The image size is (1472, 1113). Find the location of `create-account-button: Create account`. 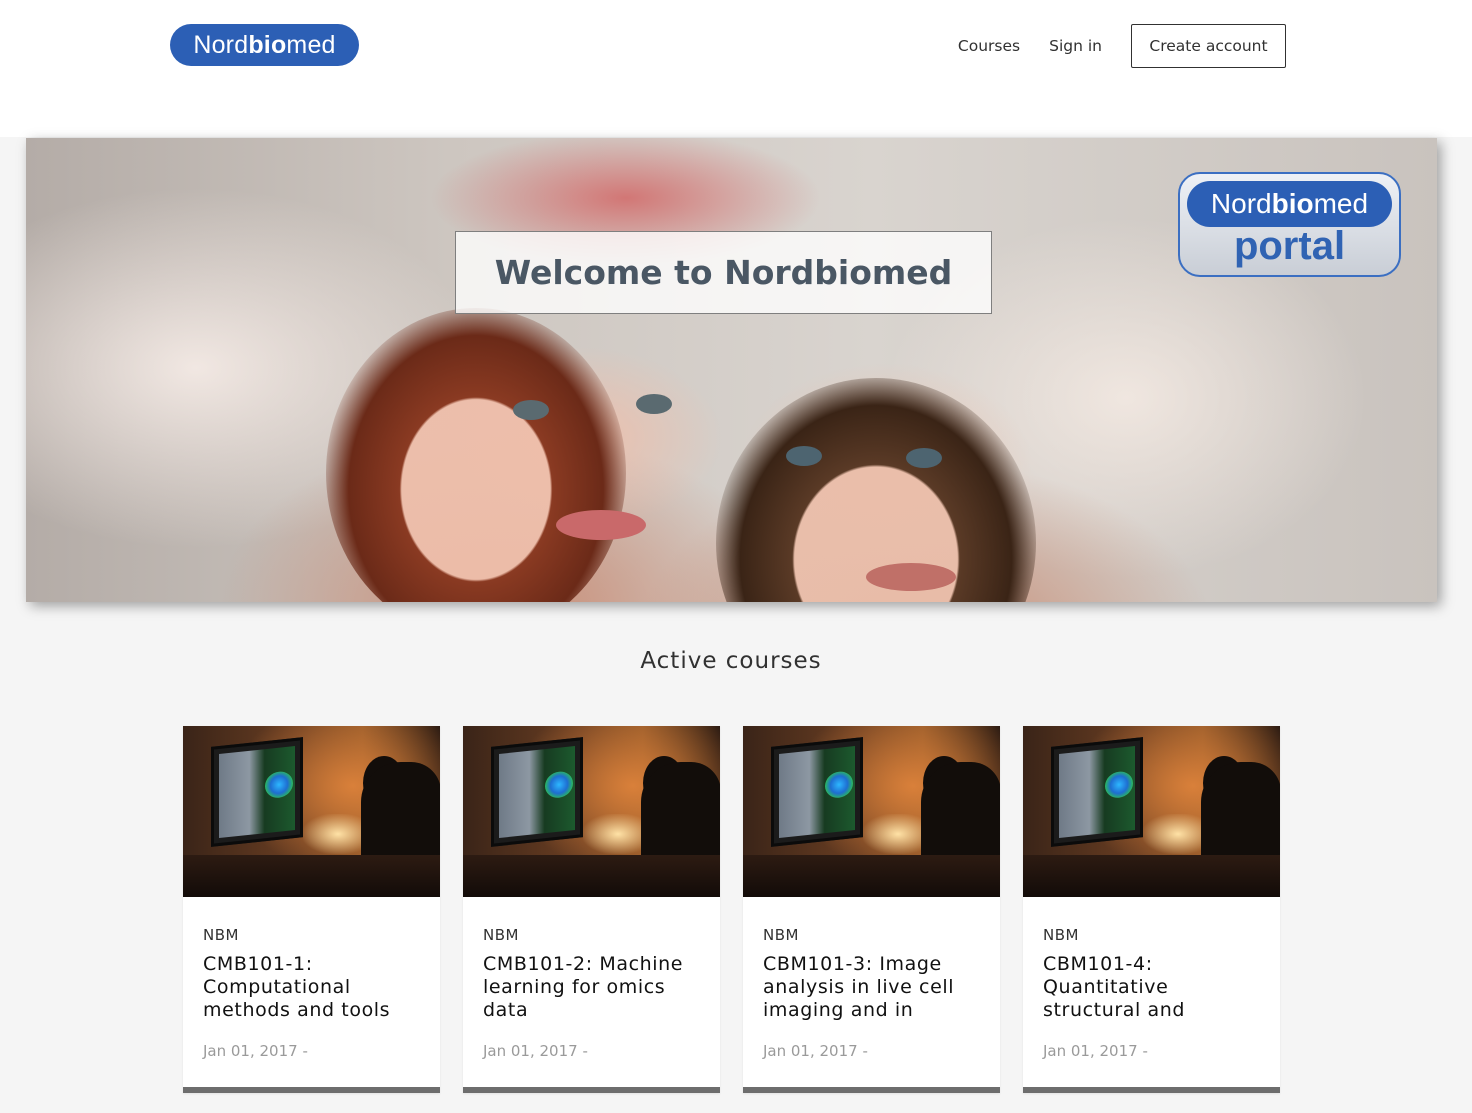

create-account-button: Create account is located at coordinates (1208, 46).